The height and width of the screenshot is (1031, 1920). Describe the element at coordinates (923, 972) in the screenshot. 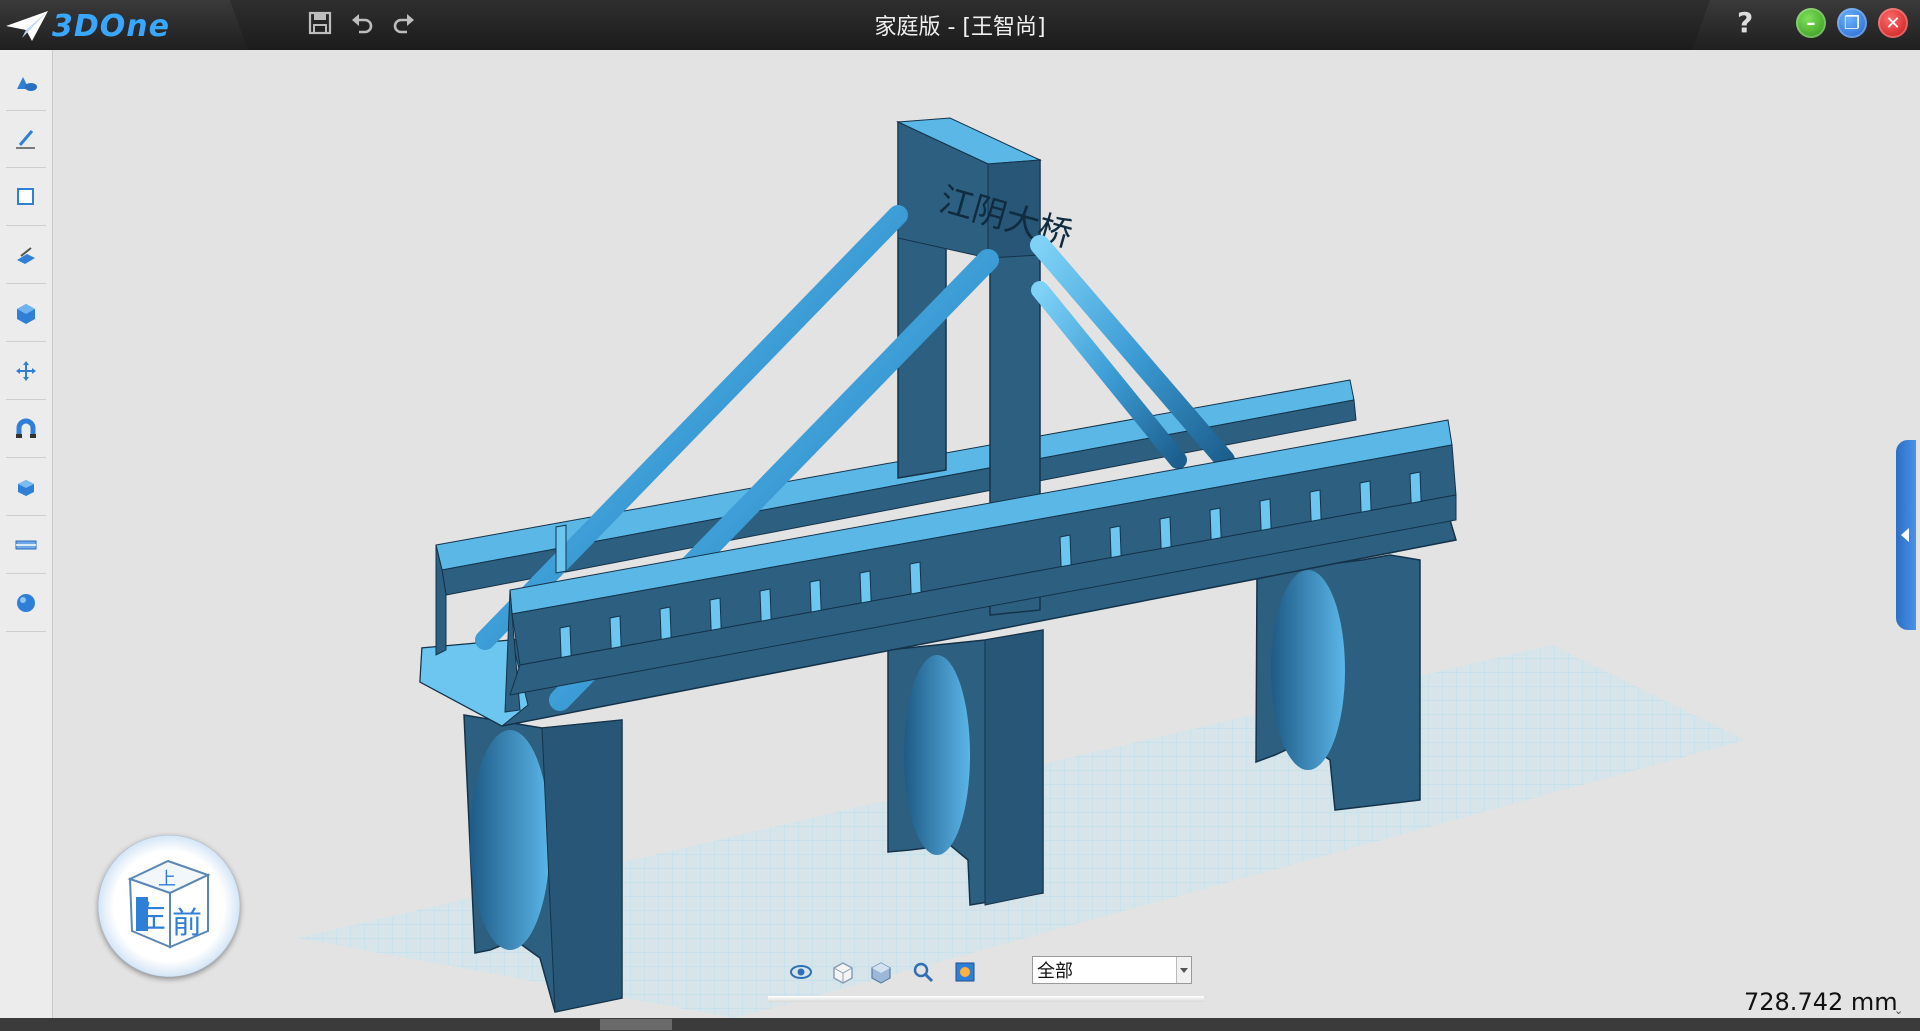

I see `zoom-icon` at that location.